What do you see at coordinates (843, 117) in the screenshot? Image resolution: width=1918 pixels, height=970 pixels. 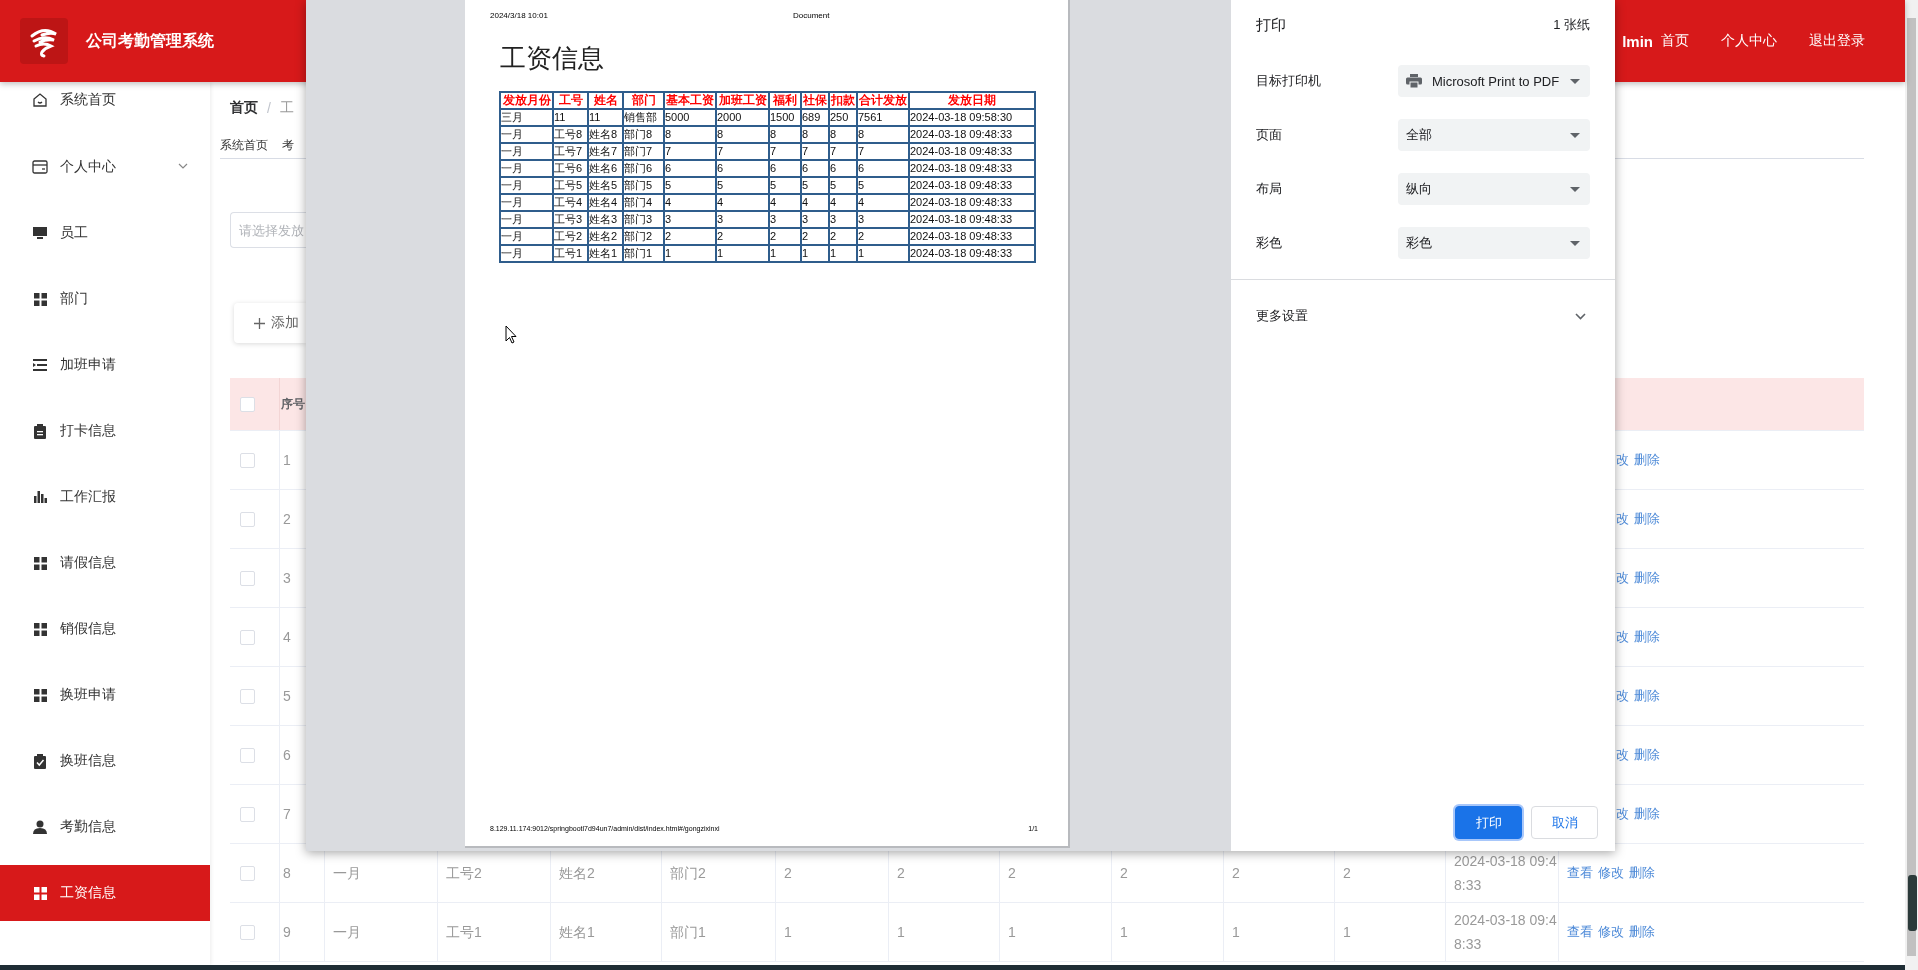 I see `table-cell: 250` at bounding box center [843, 117].